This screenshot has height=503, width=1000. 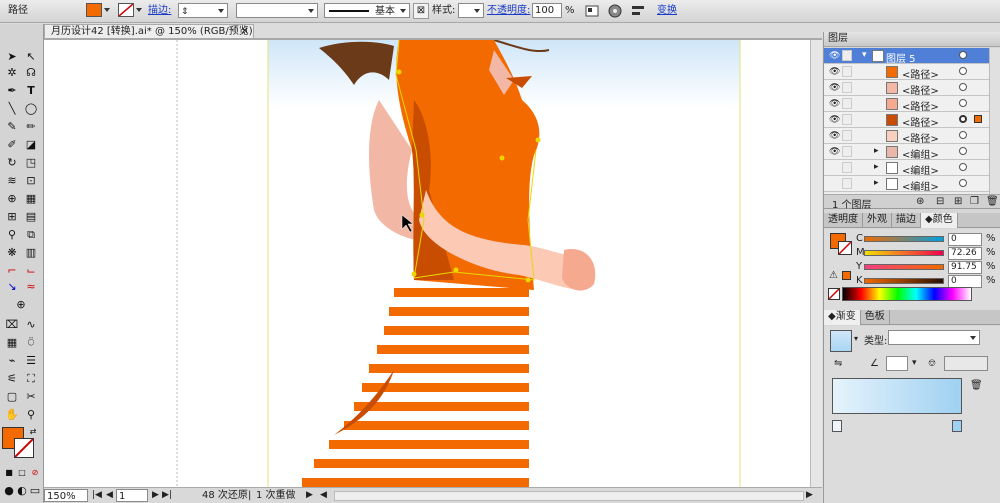 What do you see at coordinates (31, 271) in the screenshot?
I see `slice-tool-icon: ⌙` at bounding box center [31, 271].